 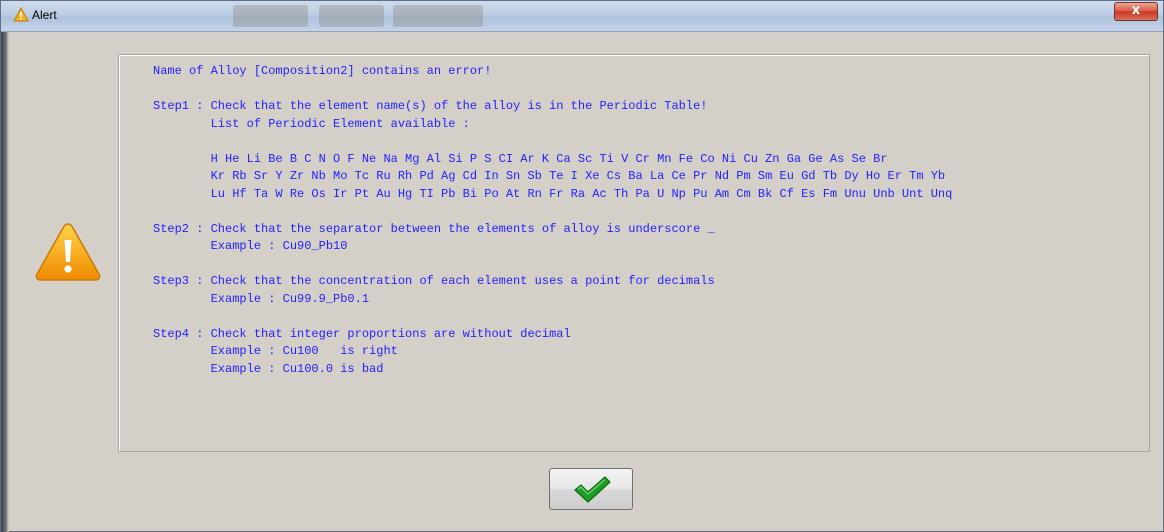 What do you see at coordinates (268, 368) in the screenshot?
I see `message-line: Example : Cu100.0 is bad` at bounding box center [268, 368].